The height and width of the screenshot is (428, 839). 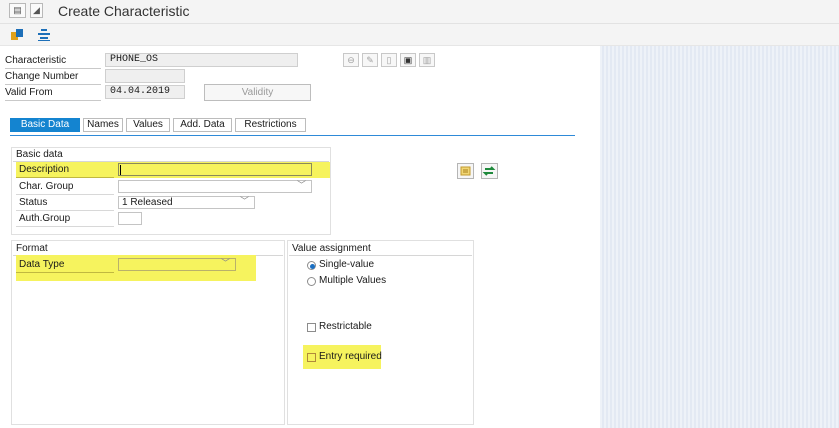 I want to click on menu-icon: ▤, so click(x=17, y=10).